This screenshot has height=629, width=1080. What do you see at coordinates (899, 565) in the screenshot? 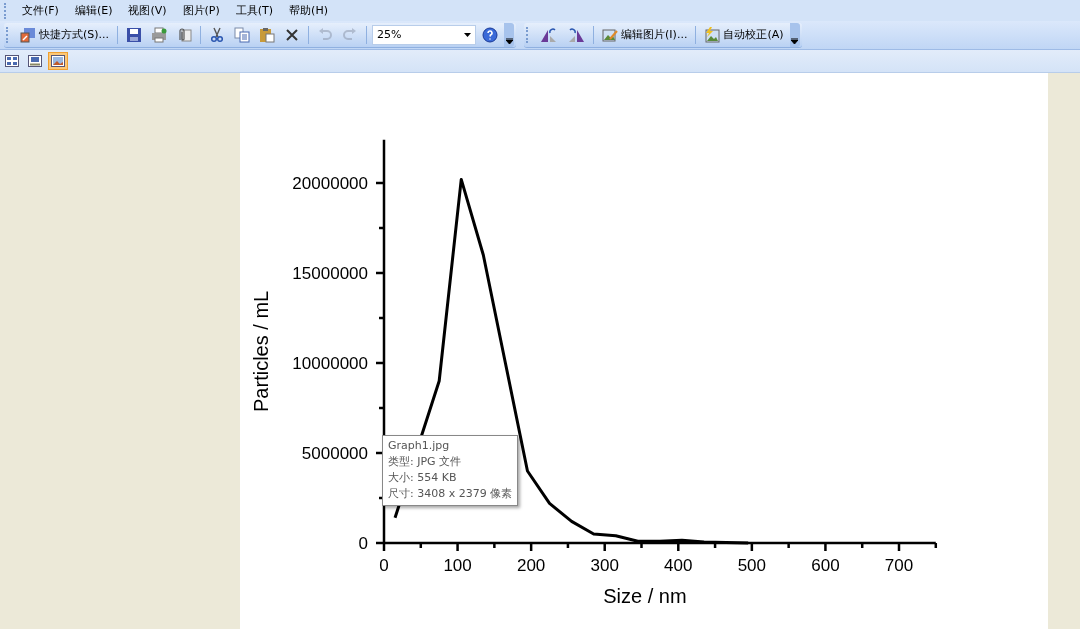
I see `tick-label: 700` at bounding box center [899, 565].